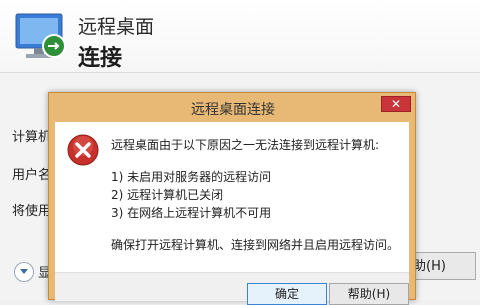  What do you see at coordinates (255, 245) in the screenshot?
I see `advice-text: 确保打开远程计算机、连接到网络并且启用远程访问。` at bounding box center [255, 245].